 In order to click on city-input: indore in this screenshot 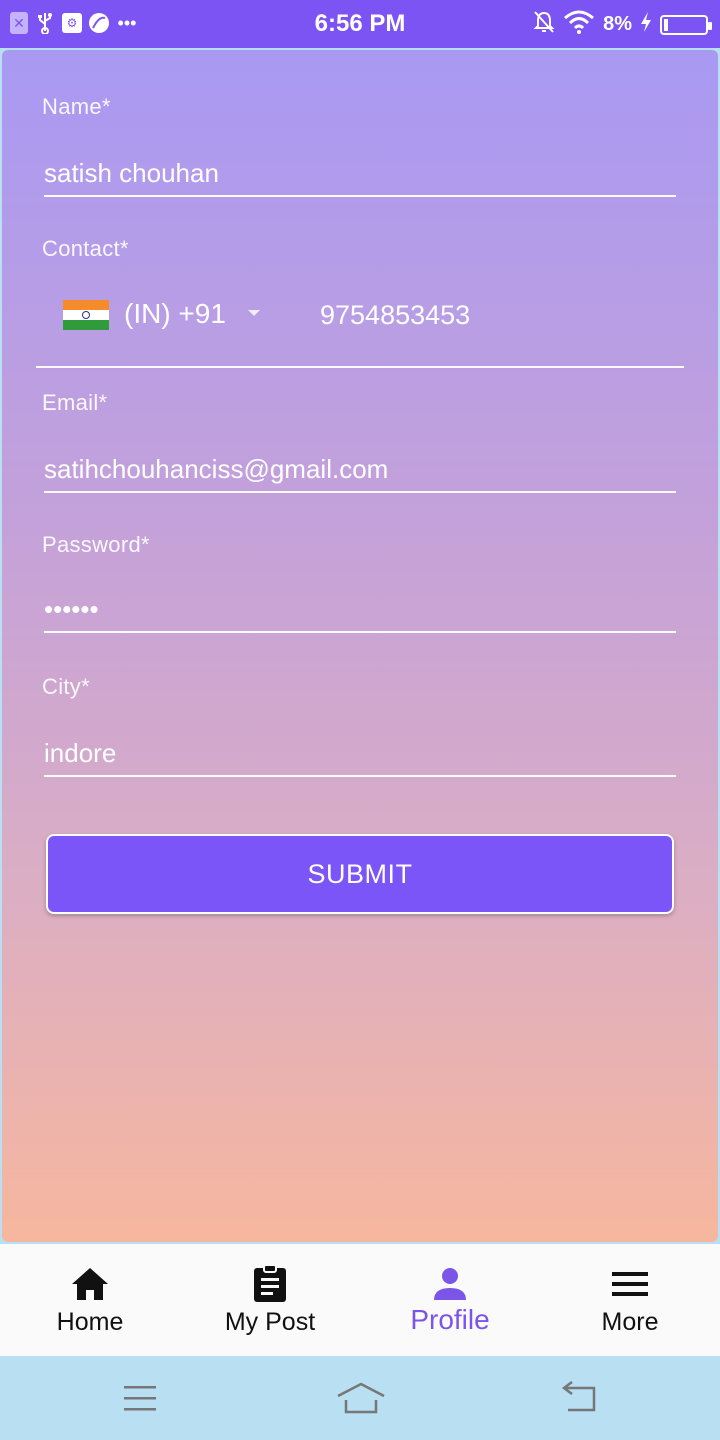, I will do `click(360, 757)`.